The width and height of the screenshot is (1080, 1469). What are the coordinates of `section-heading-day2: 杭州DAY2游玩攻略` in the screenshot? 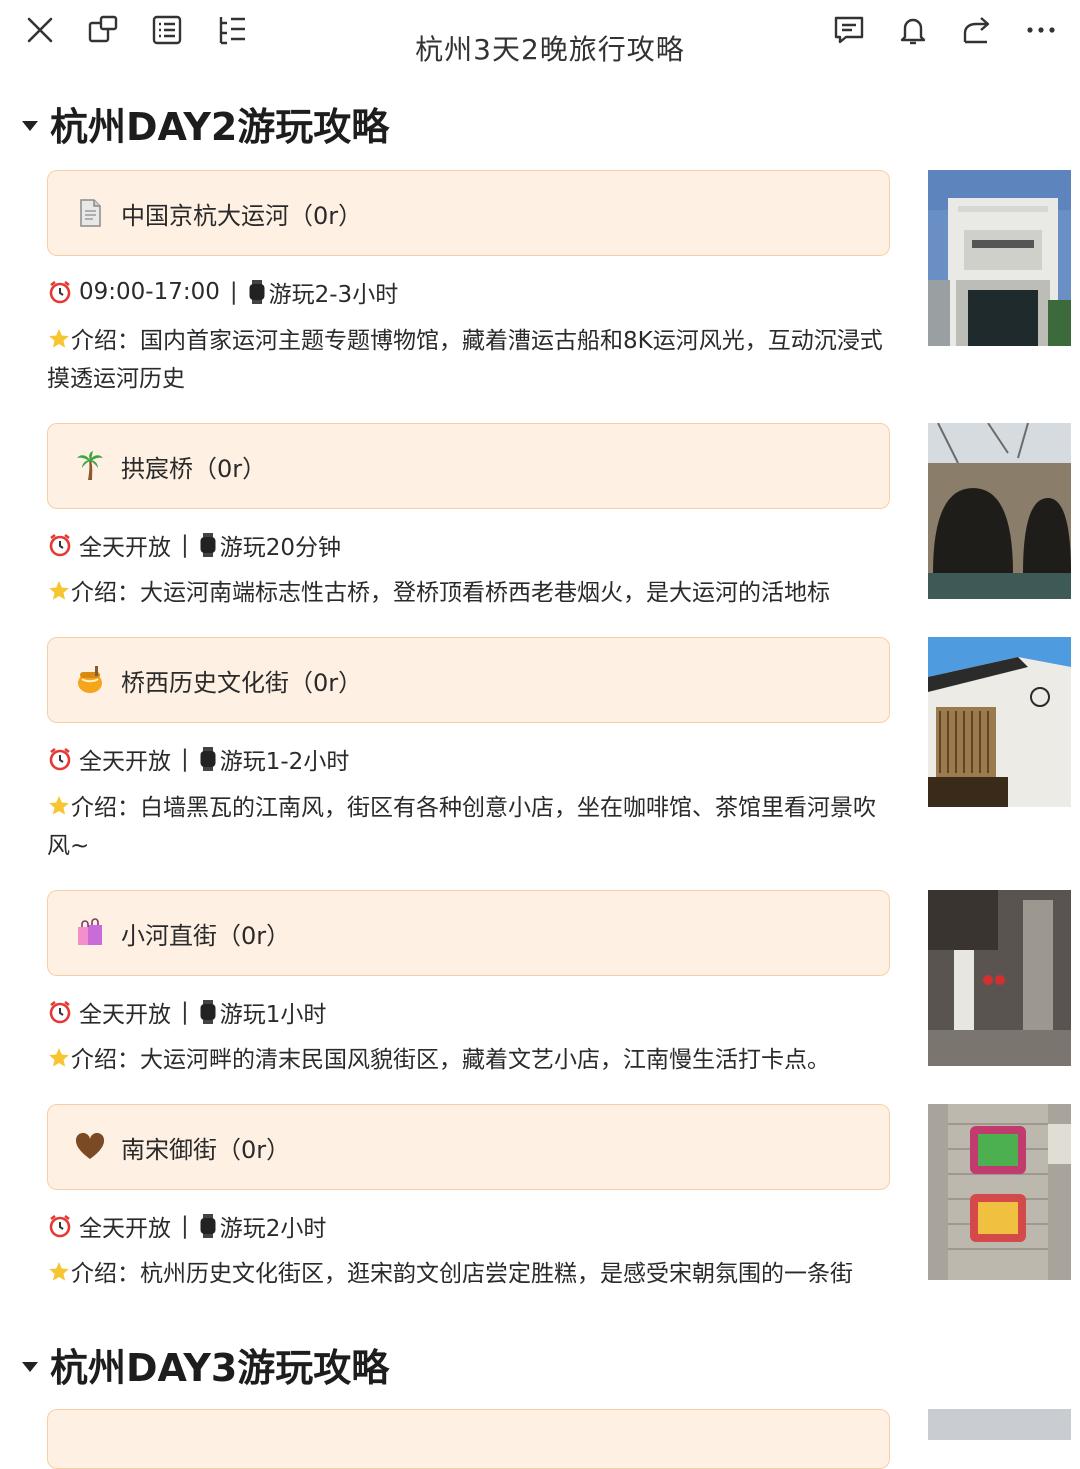 It's located at (205, 123).